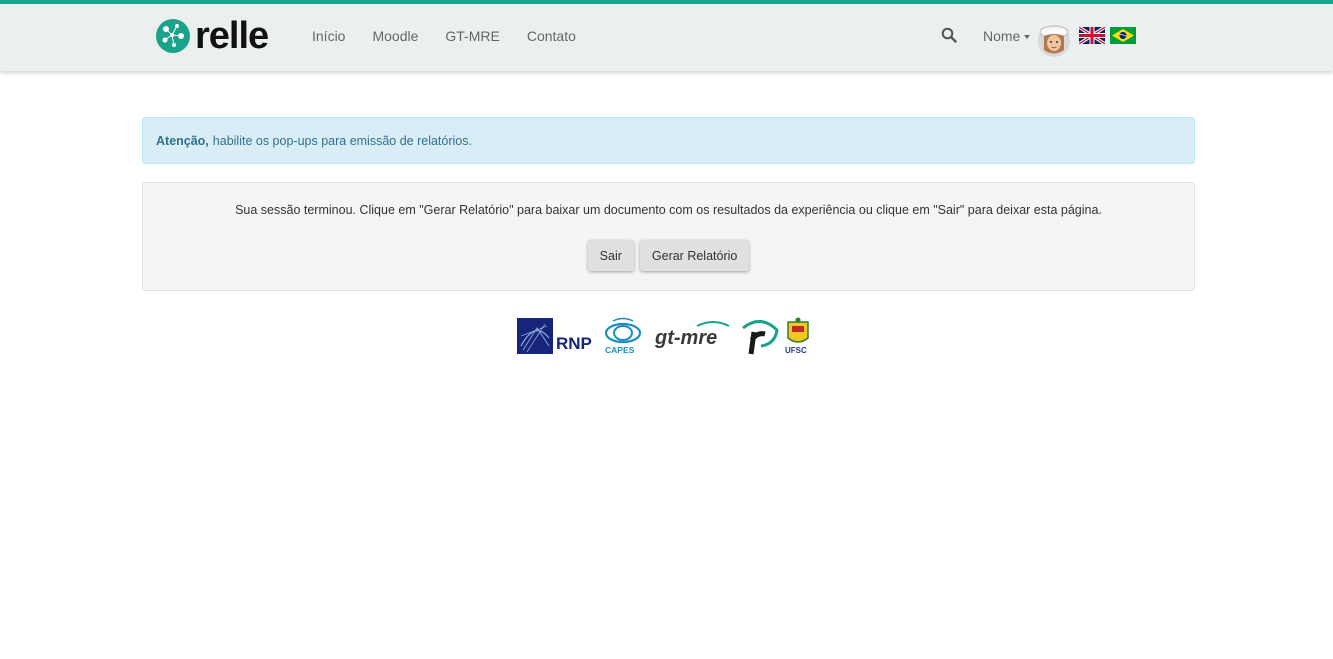 The width and height of the screenshot is (1333, 659). I want to click on uk-flag-icon, so click(1092, 35).